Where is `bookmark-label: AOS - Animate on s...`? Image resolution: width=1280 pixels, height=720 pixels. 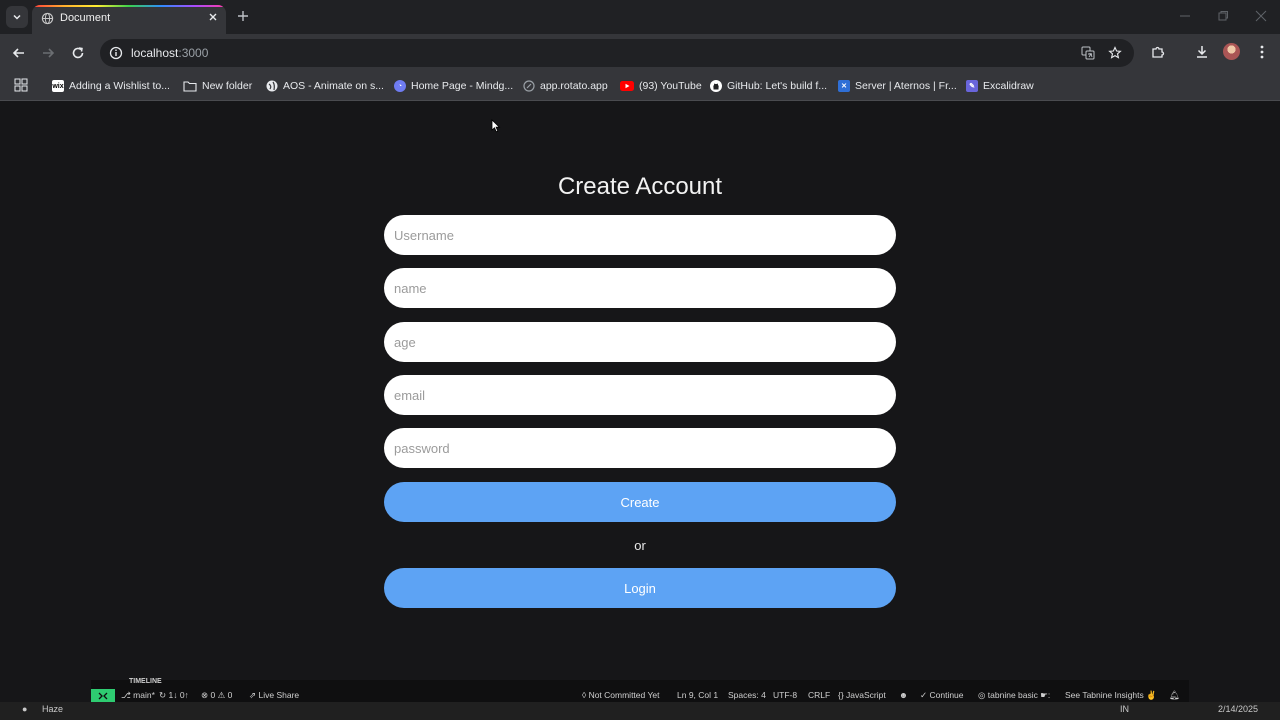
bookmark-label: AOS - Animate on s... is located at coordinates (333, 86).